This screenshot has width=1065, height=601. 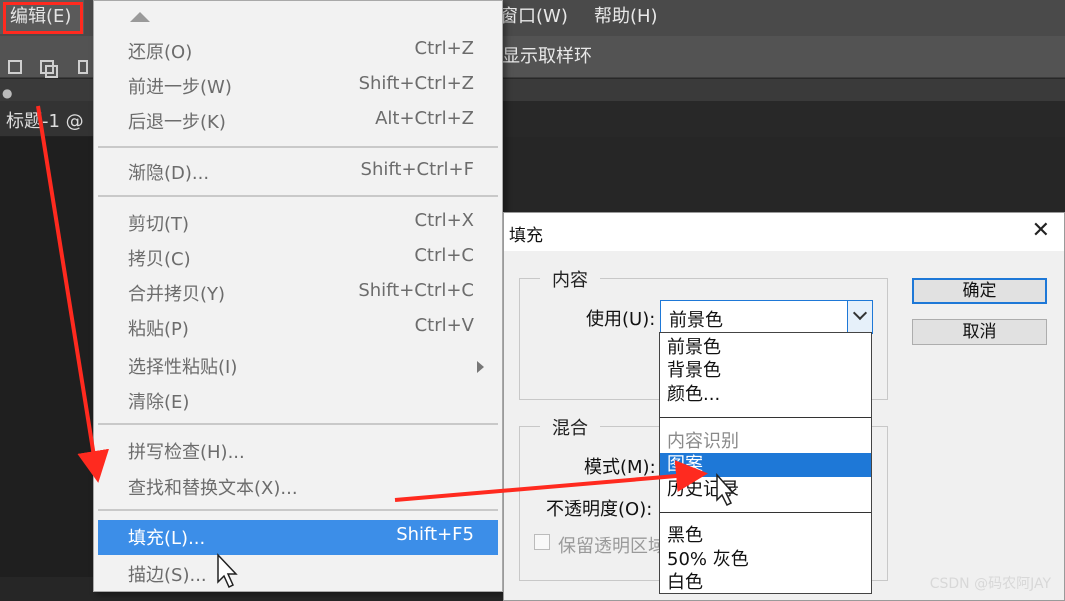 What do you see at coordinates (73, 294) in the screenshot?
I see `annotation-arrow-down` at bounding box center [73, 294].